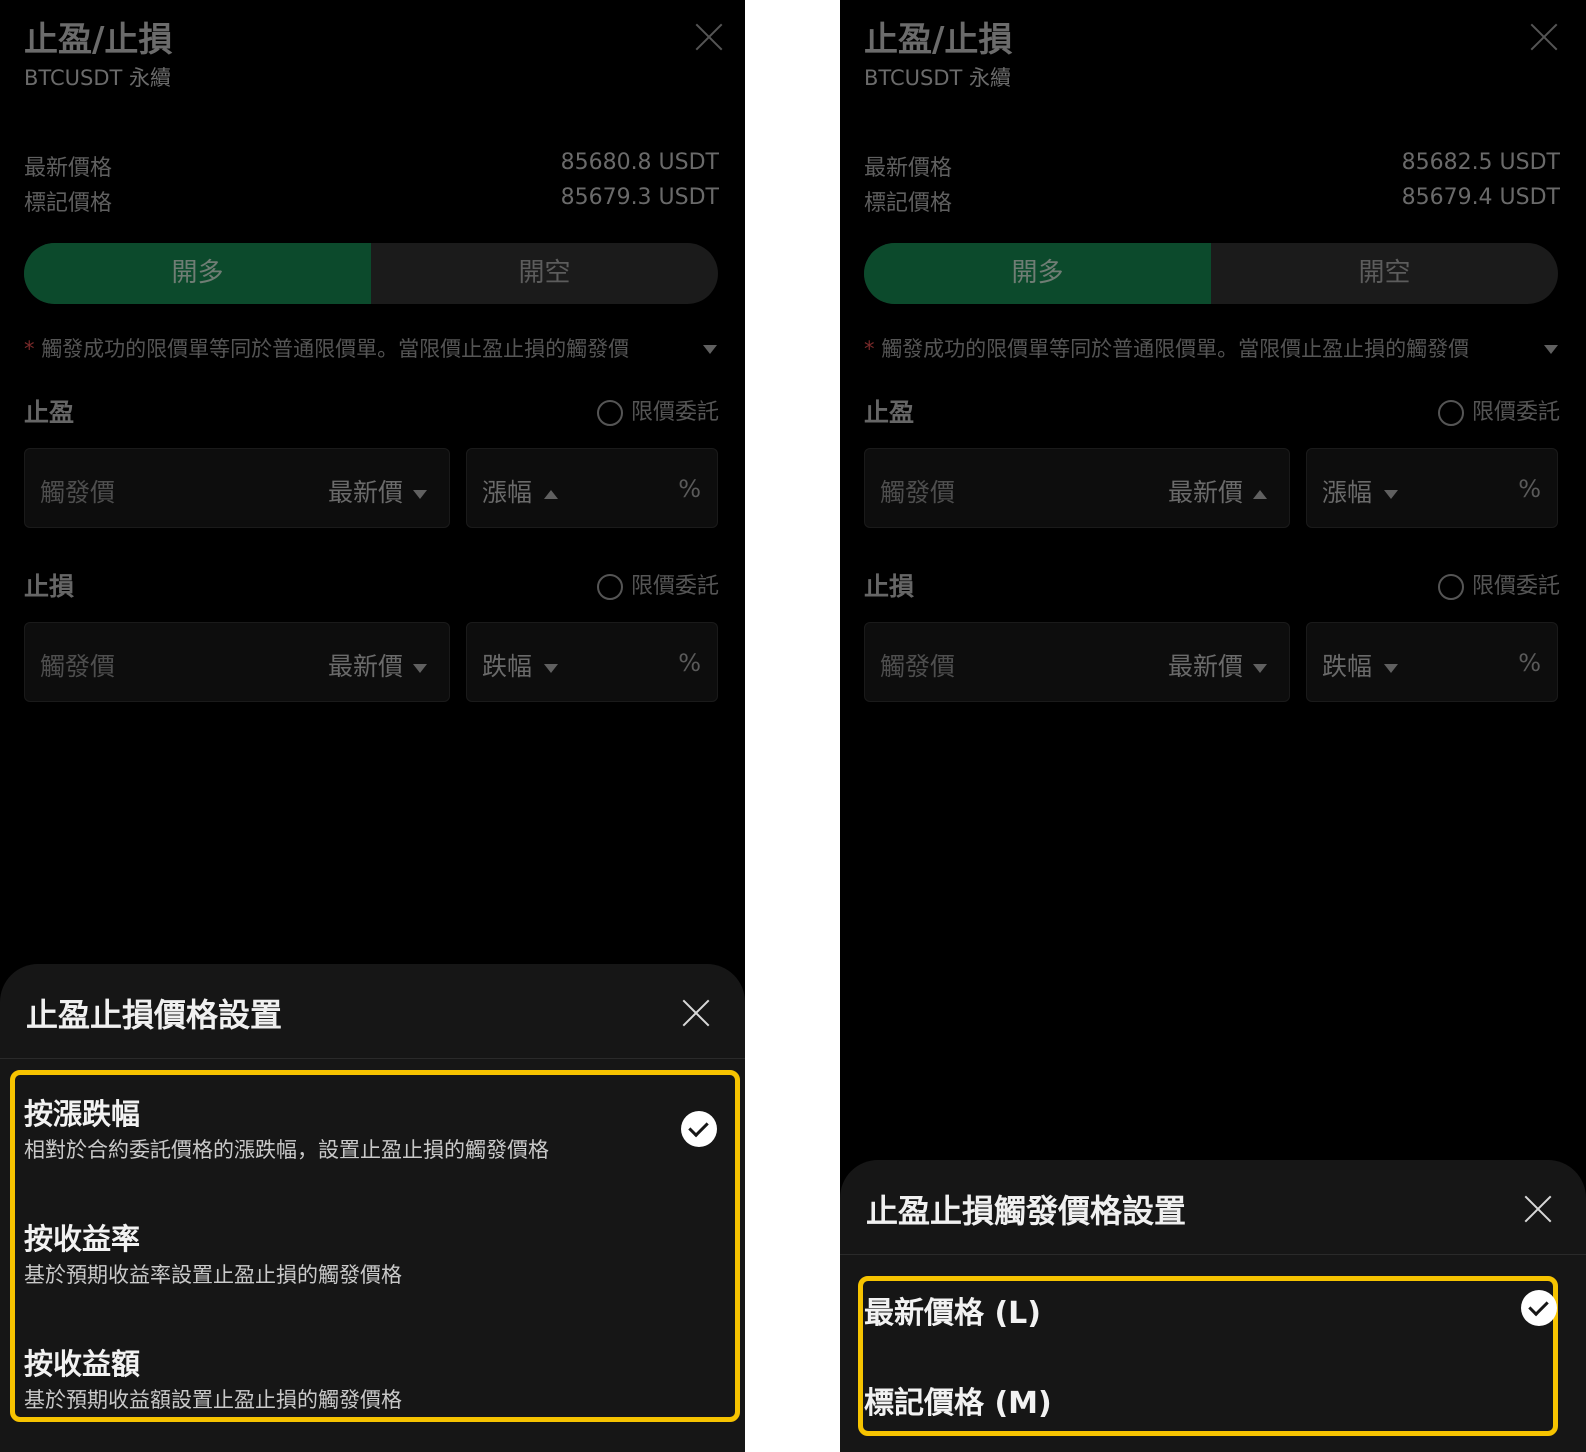  What do you see at coordinates (1213, 1306) in the screenshot?
I see `trigger-price-setting-sheet: 止盈止損觸發價格設置 最新價格 (L) 標記價格 (M)` at bounding box center [1213, 1306].